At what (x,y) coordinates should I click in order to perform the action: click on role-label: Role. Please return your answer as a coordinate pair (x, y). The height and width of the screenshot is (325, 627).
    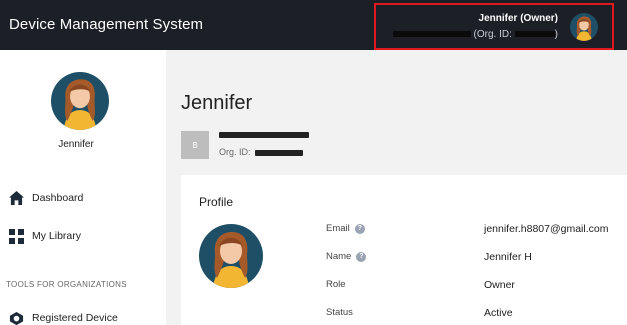
    Looking at the image, I should click on (336, 284).